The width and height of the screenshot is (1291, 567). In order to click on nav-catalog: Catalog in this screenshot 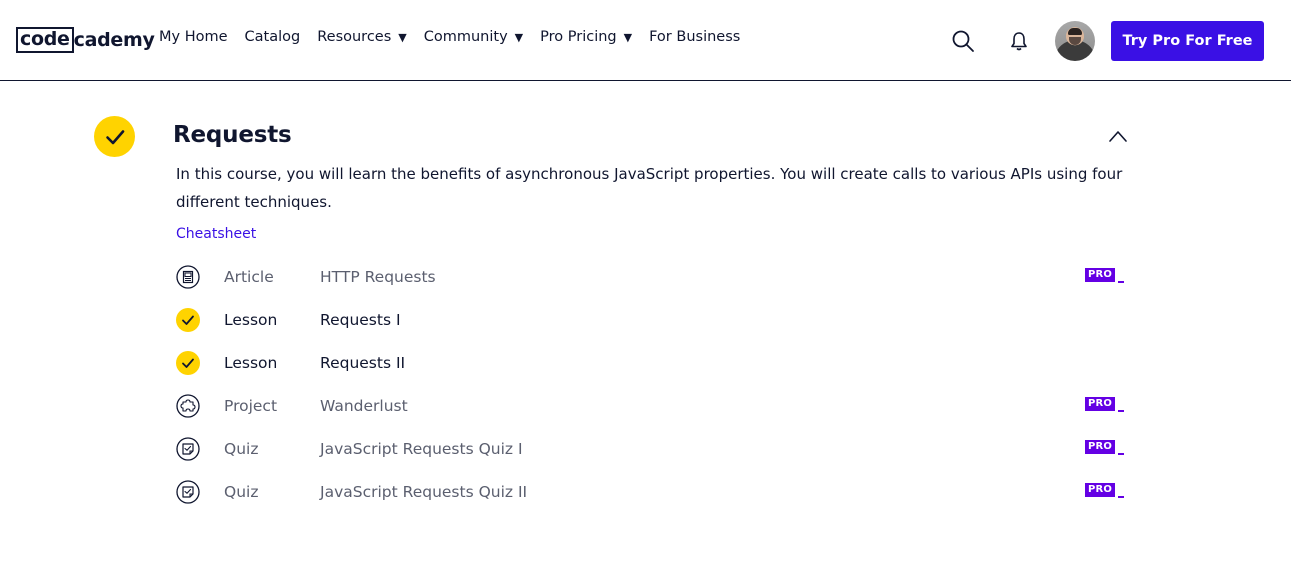, I will do `click(273, 37)`.